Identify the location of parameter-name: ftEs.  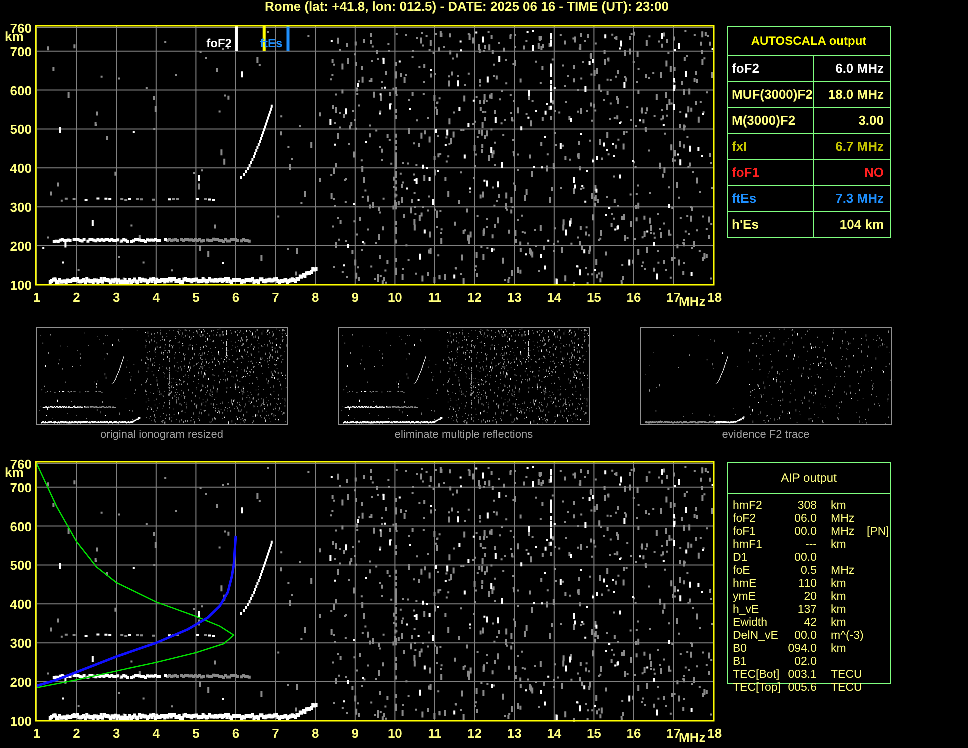
(744, 198).